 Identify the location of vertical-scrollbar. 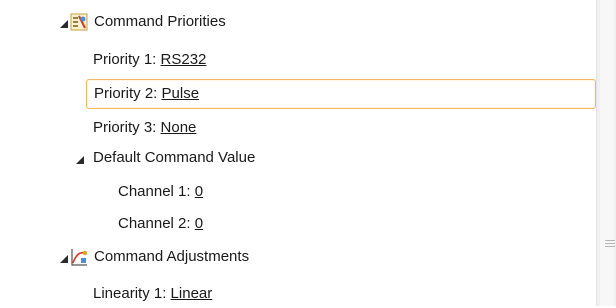
(606, 153).